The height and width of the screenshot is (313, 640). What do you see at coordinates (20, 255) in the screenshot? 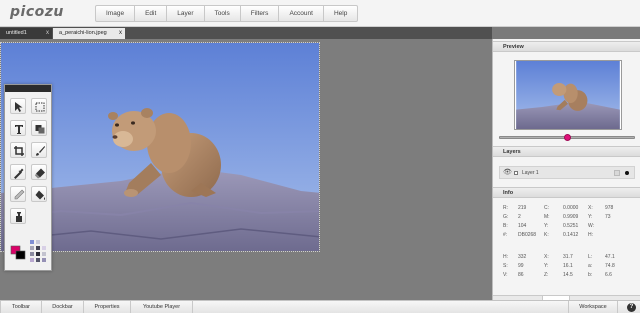
I see `background-color-swatch` at bounding box center [20, 255].